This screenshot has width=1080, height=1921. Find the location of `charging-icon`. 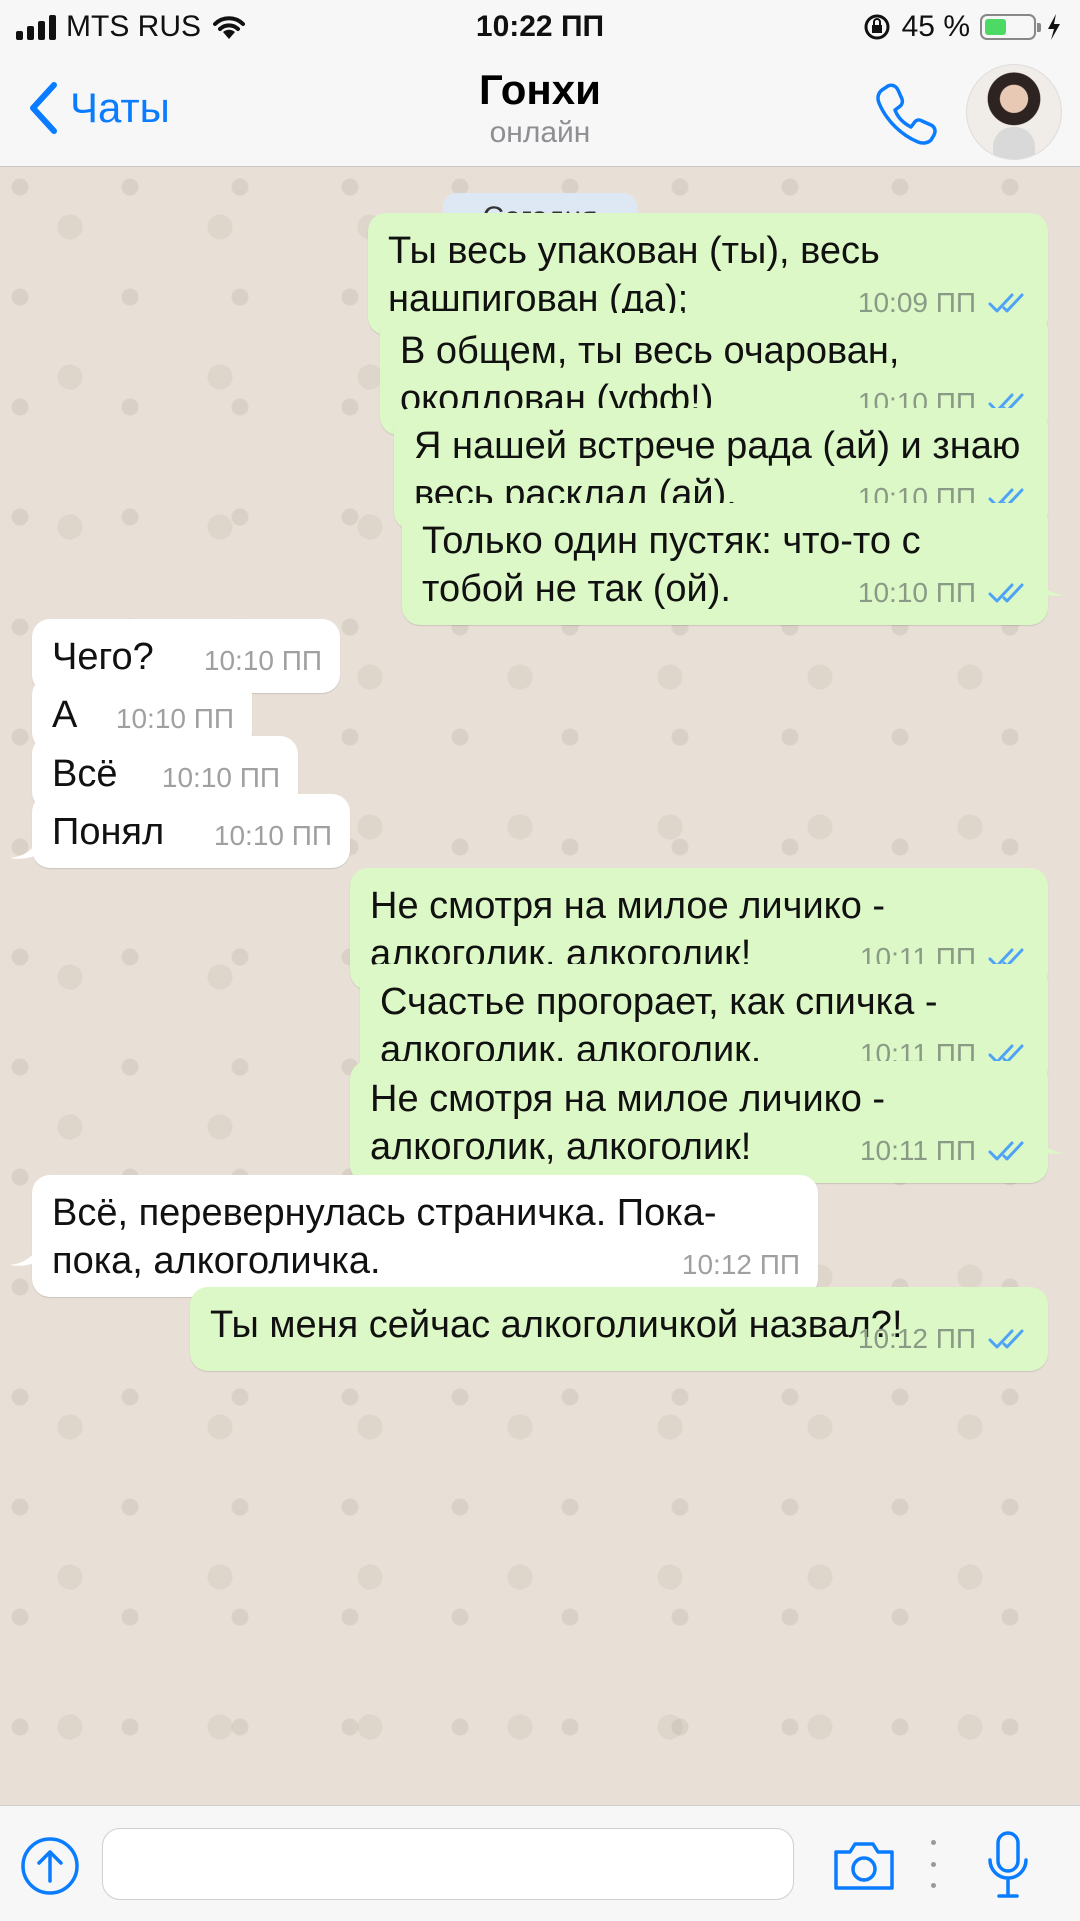

charging-icon is located at coordinates (1054, 27).